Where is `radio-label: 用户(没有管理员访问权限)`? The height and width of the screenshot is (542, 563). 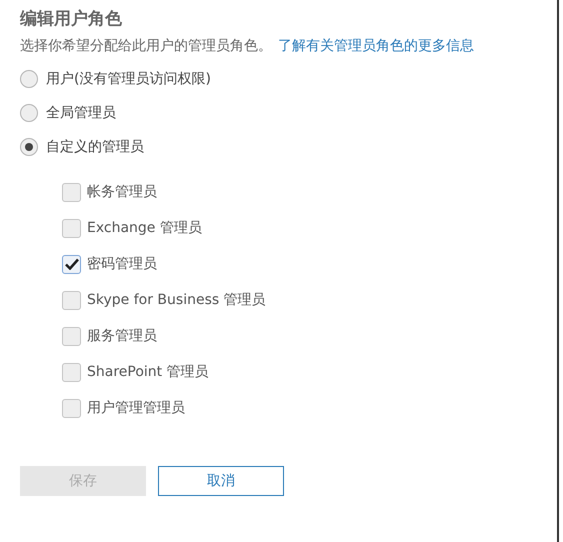
radio-label: 用户(没有管理员访问权限) is located at coordinates (128, 79).